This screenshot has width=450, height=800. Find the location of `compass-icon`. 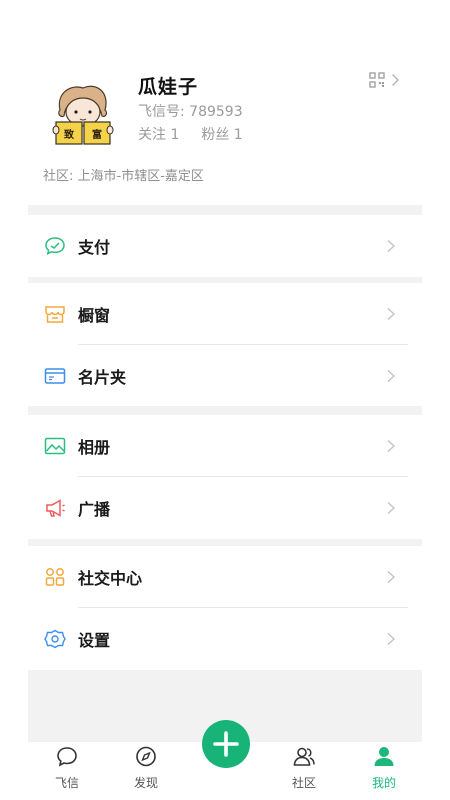

compass-icon is located at coordinates (146, 756).